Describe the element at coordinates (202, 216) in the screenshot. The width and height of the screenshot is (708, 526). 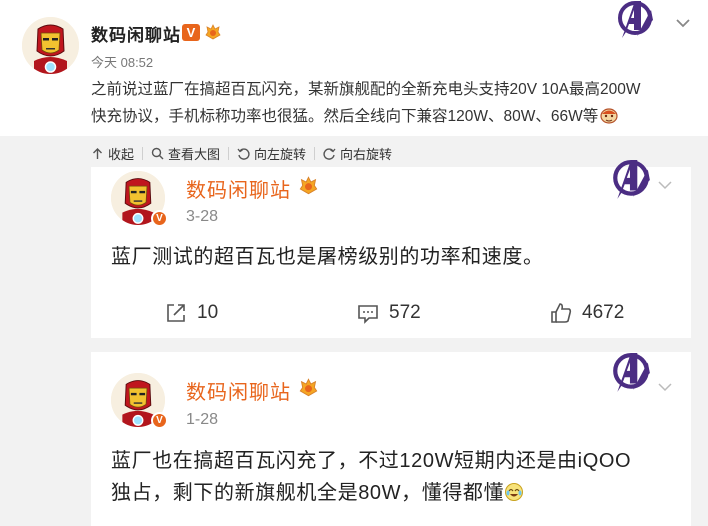
I see `comment-date: 3-28` at that location.